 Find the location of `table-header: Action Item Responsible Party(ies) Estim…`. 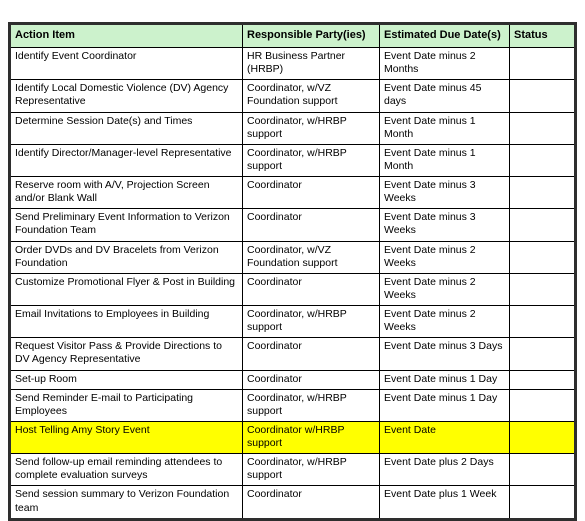

table-header: Action Item Responsible Party(ies) Estim… is located at coordinates (292, 35).